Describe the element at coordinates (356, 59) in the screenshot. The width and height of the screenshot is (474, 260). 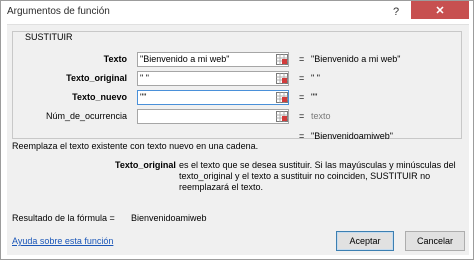
I see `arg-result-texto: "Bienvenido a mi web"` at that location.